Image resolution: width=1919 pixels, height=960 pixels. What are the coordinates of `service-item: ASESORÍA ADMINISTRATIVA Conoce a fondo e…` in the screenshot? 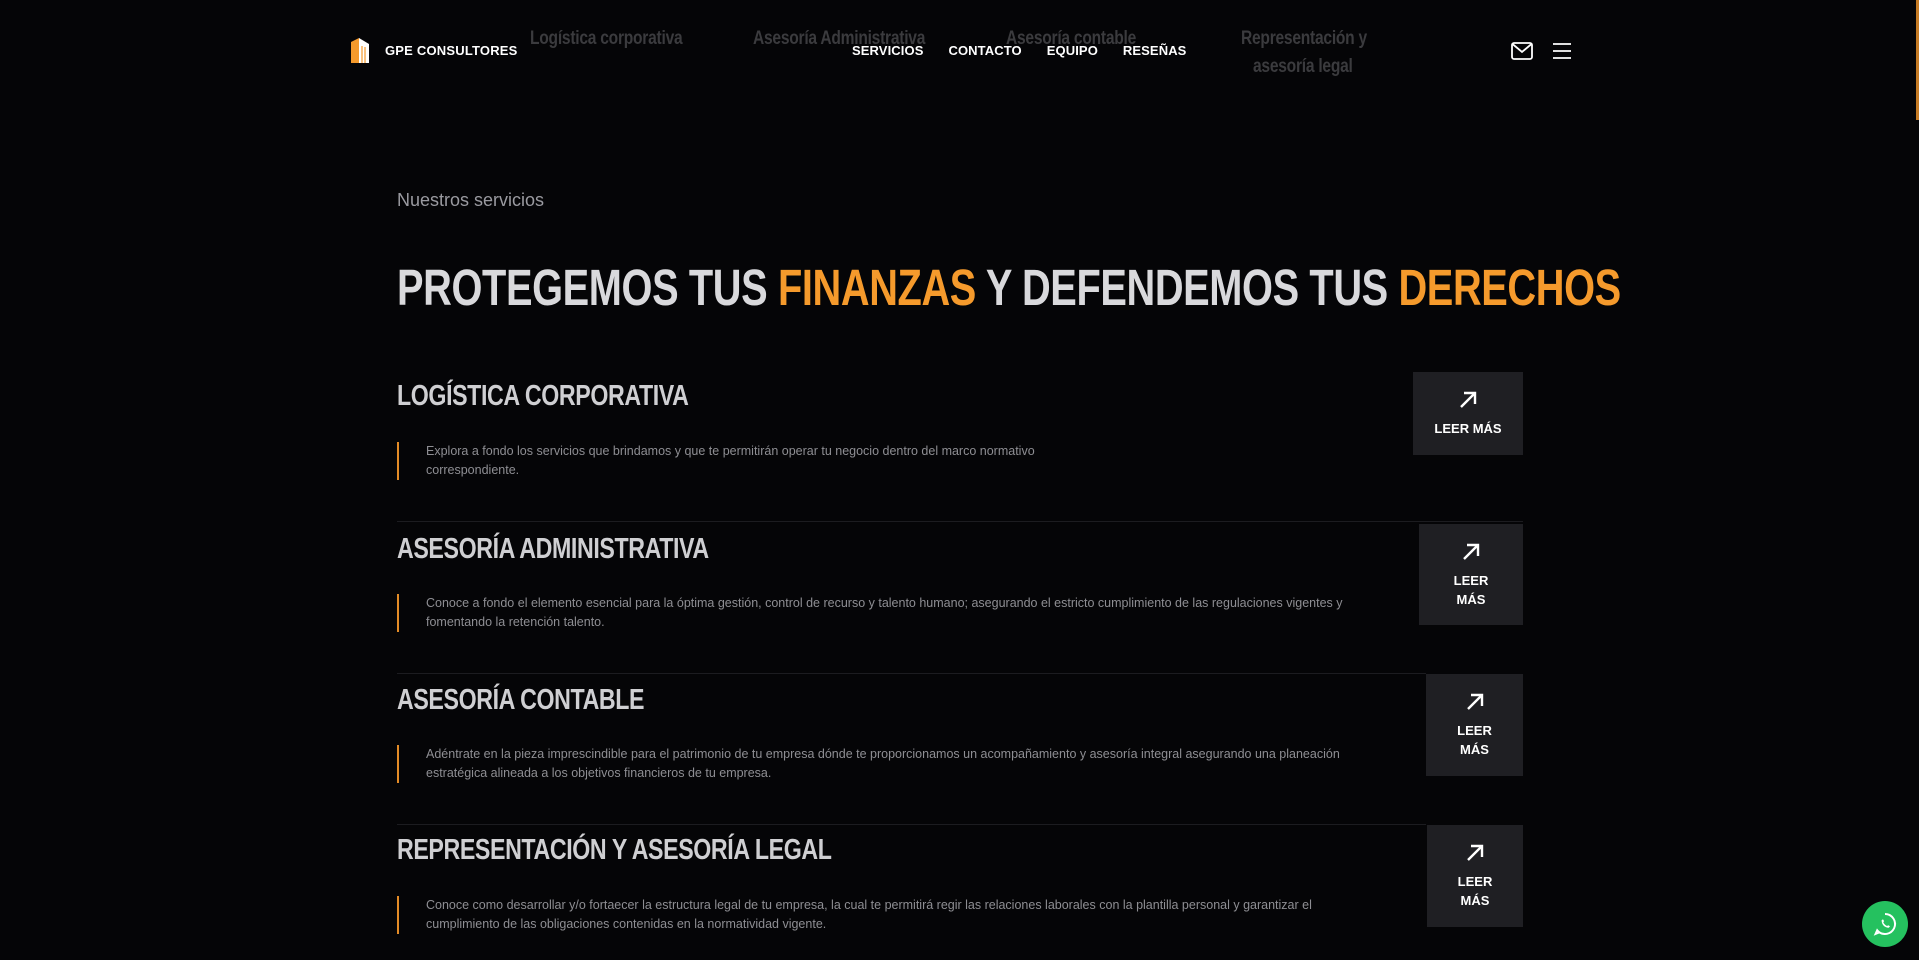 It's located at (960, 582).